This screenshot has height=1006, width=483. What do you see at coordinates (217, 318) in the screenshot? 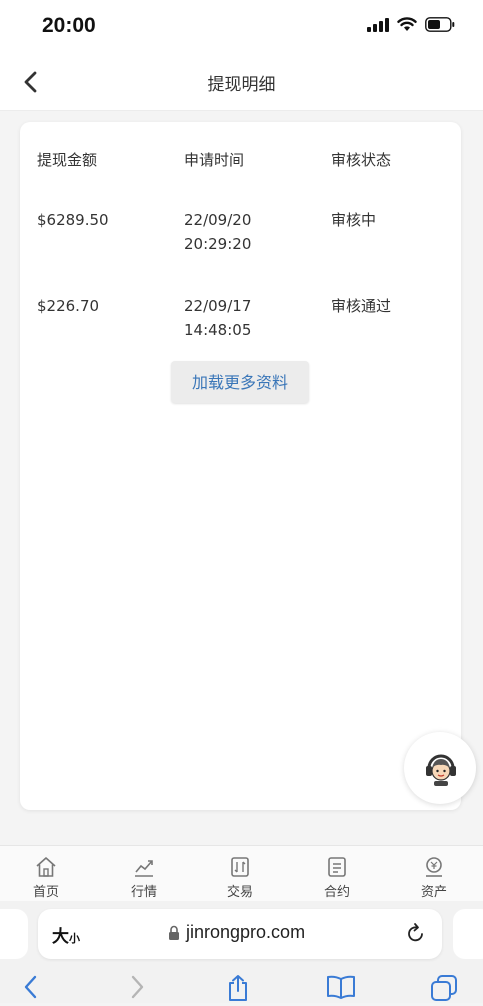
I see `row-time: 22/09/17 14:48:05` at bounding box center [217, 318].